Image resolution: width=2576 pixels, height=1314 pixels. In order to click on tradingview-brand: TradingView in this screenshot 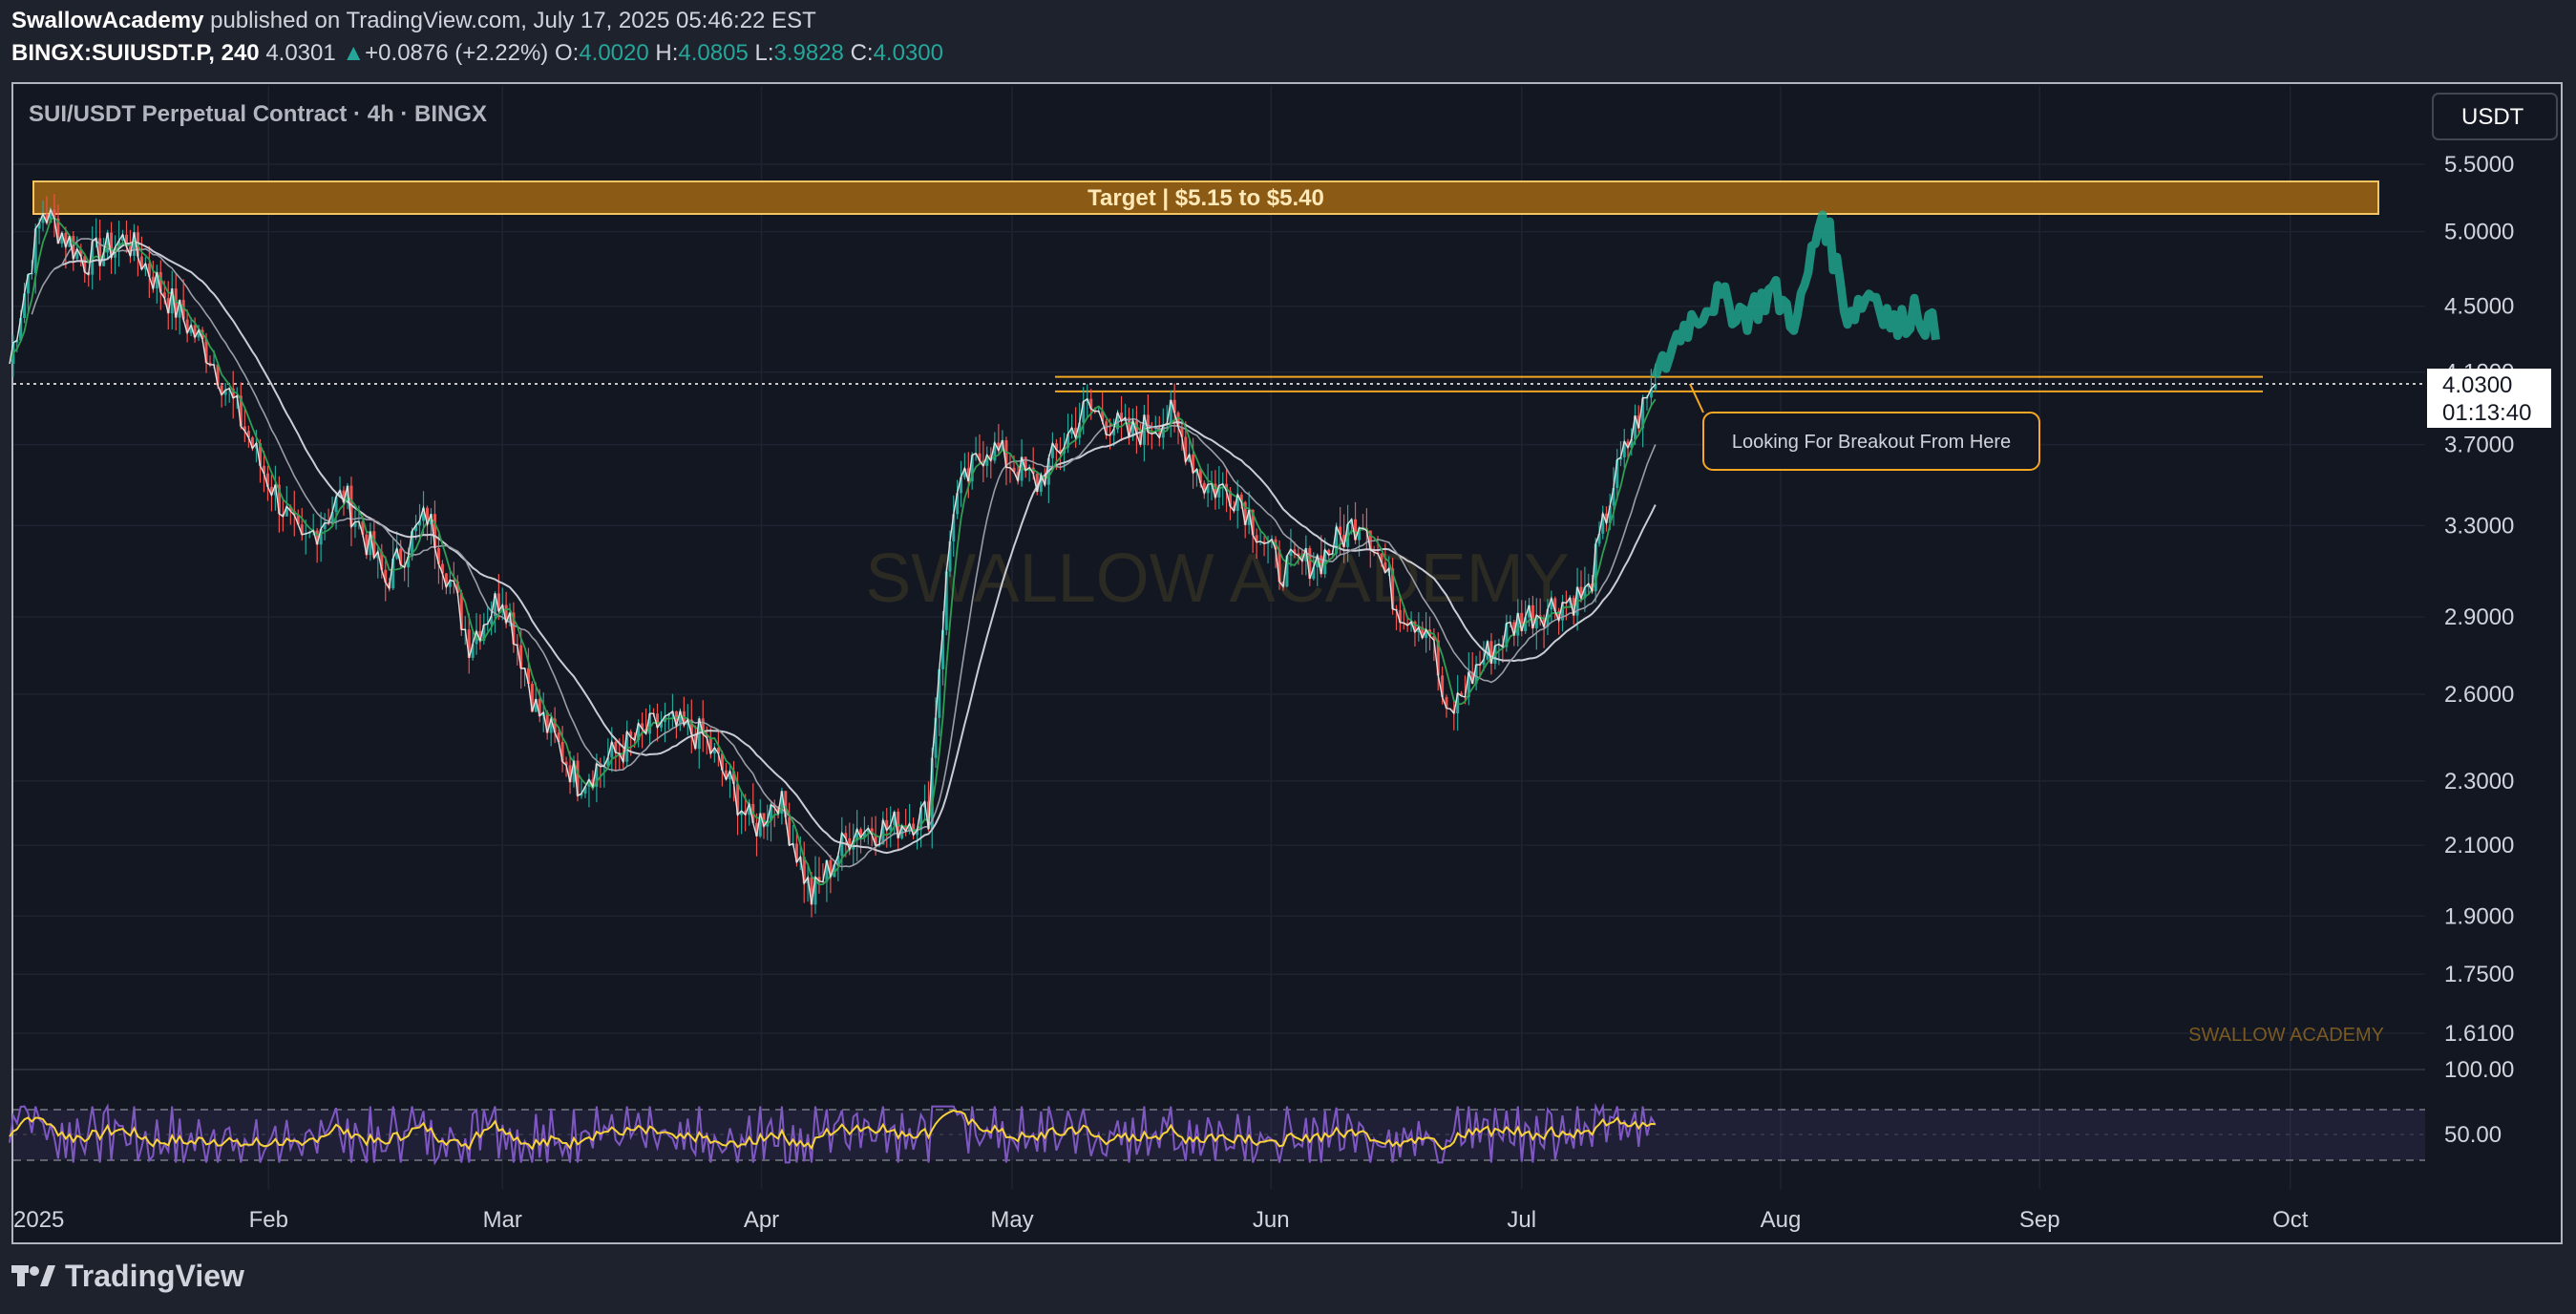, I will do `click(127, 1277)`.